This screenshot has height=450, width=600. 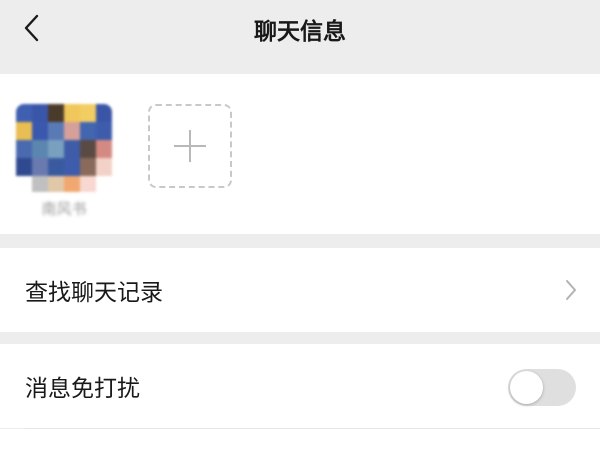 I want to click on plus-icon, so click(x=190, y=146).